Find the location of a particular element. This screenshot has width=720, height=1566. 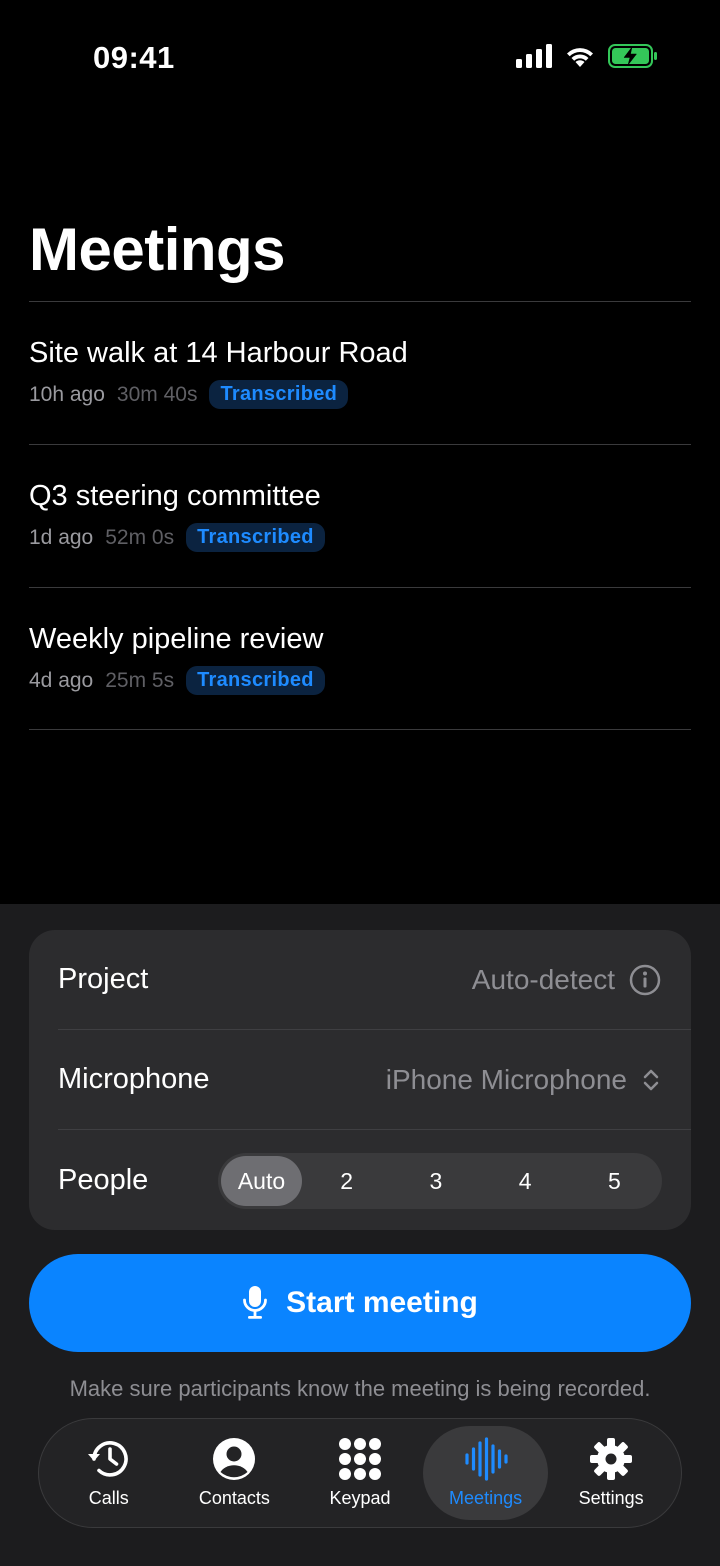

info-icon is located at coordinates (645, 980).